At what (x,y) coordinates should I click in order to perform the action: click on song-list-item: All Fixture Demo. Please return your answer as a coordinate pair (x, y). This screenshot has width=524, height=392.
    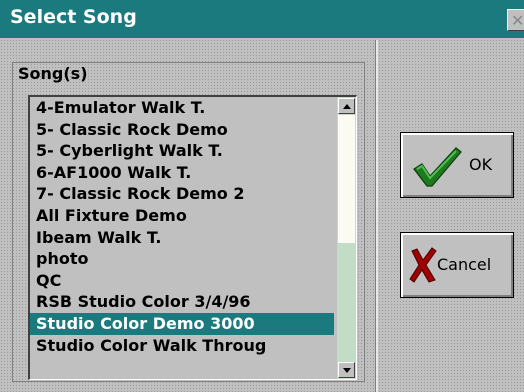
    Looking at the image, I should click on (182, 216).